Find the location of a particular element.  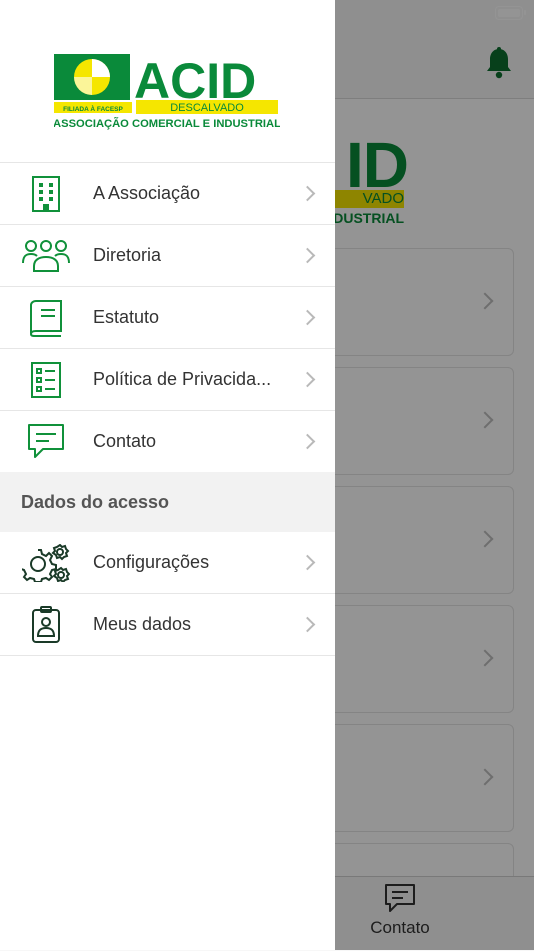

group-icon is located at coordinates (46, 256).